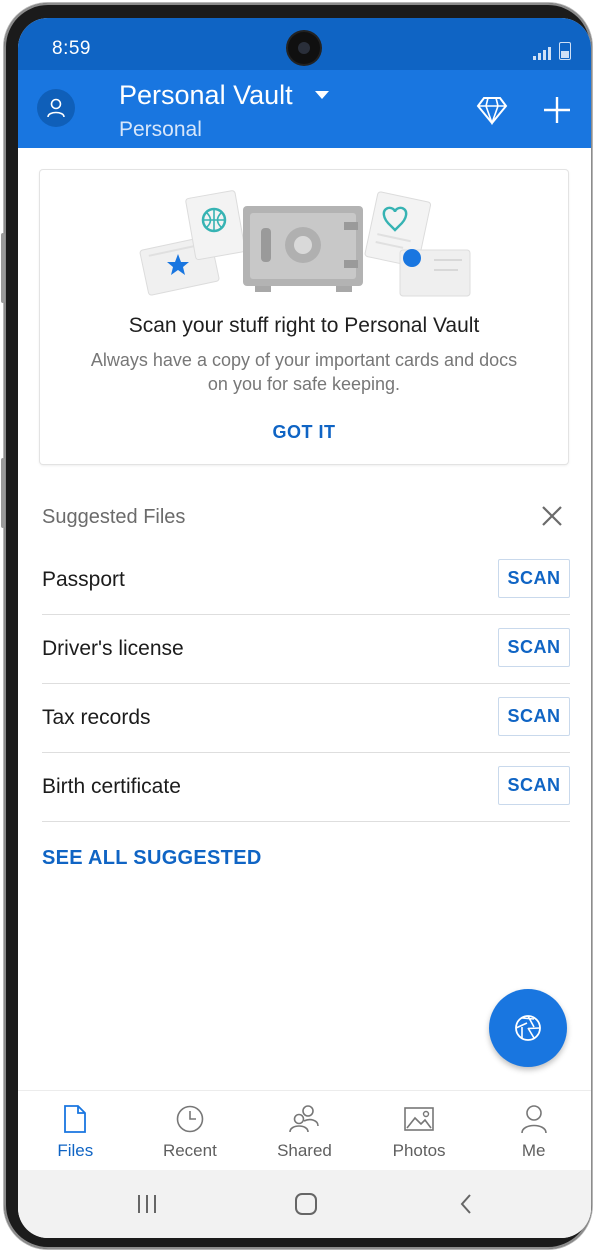  I want to click on nav-label: Files, so click(75, 1150).